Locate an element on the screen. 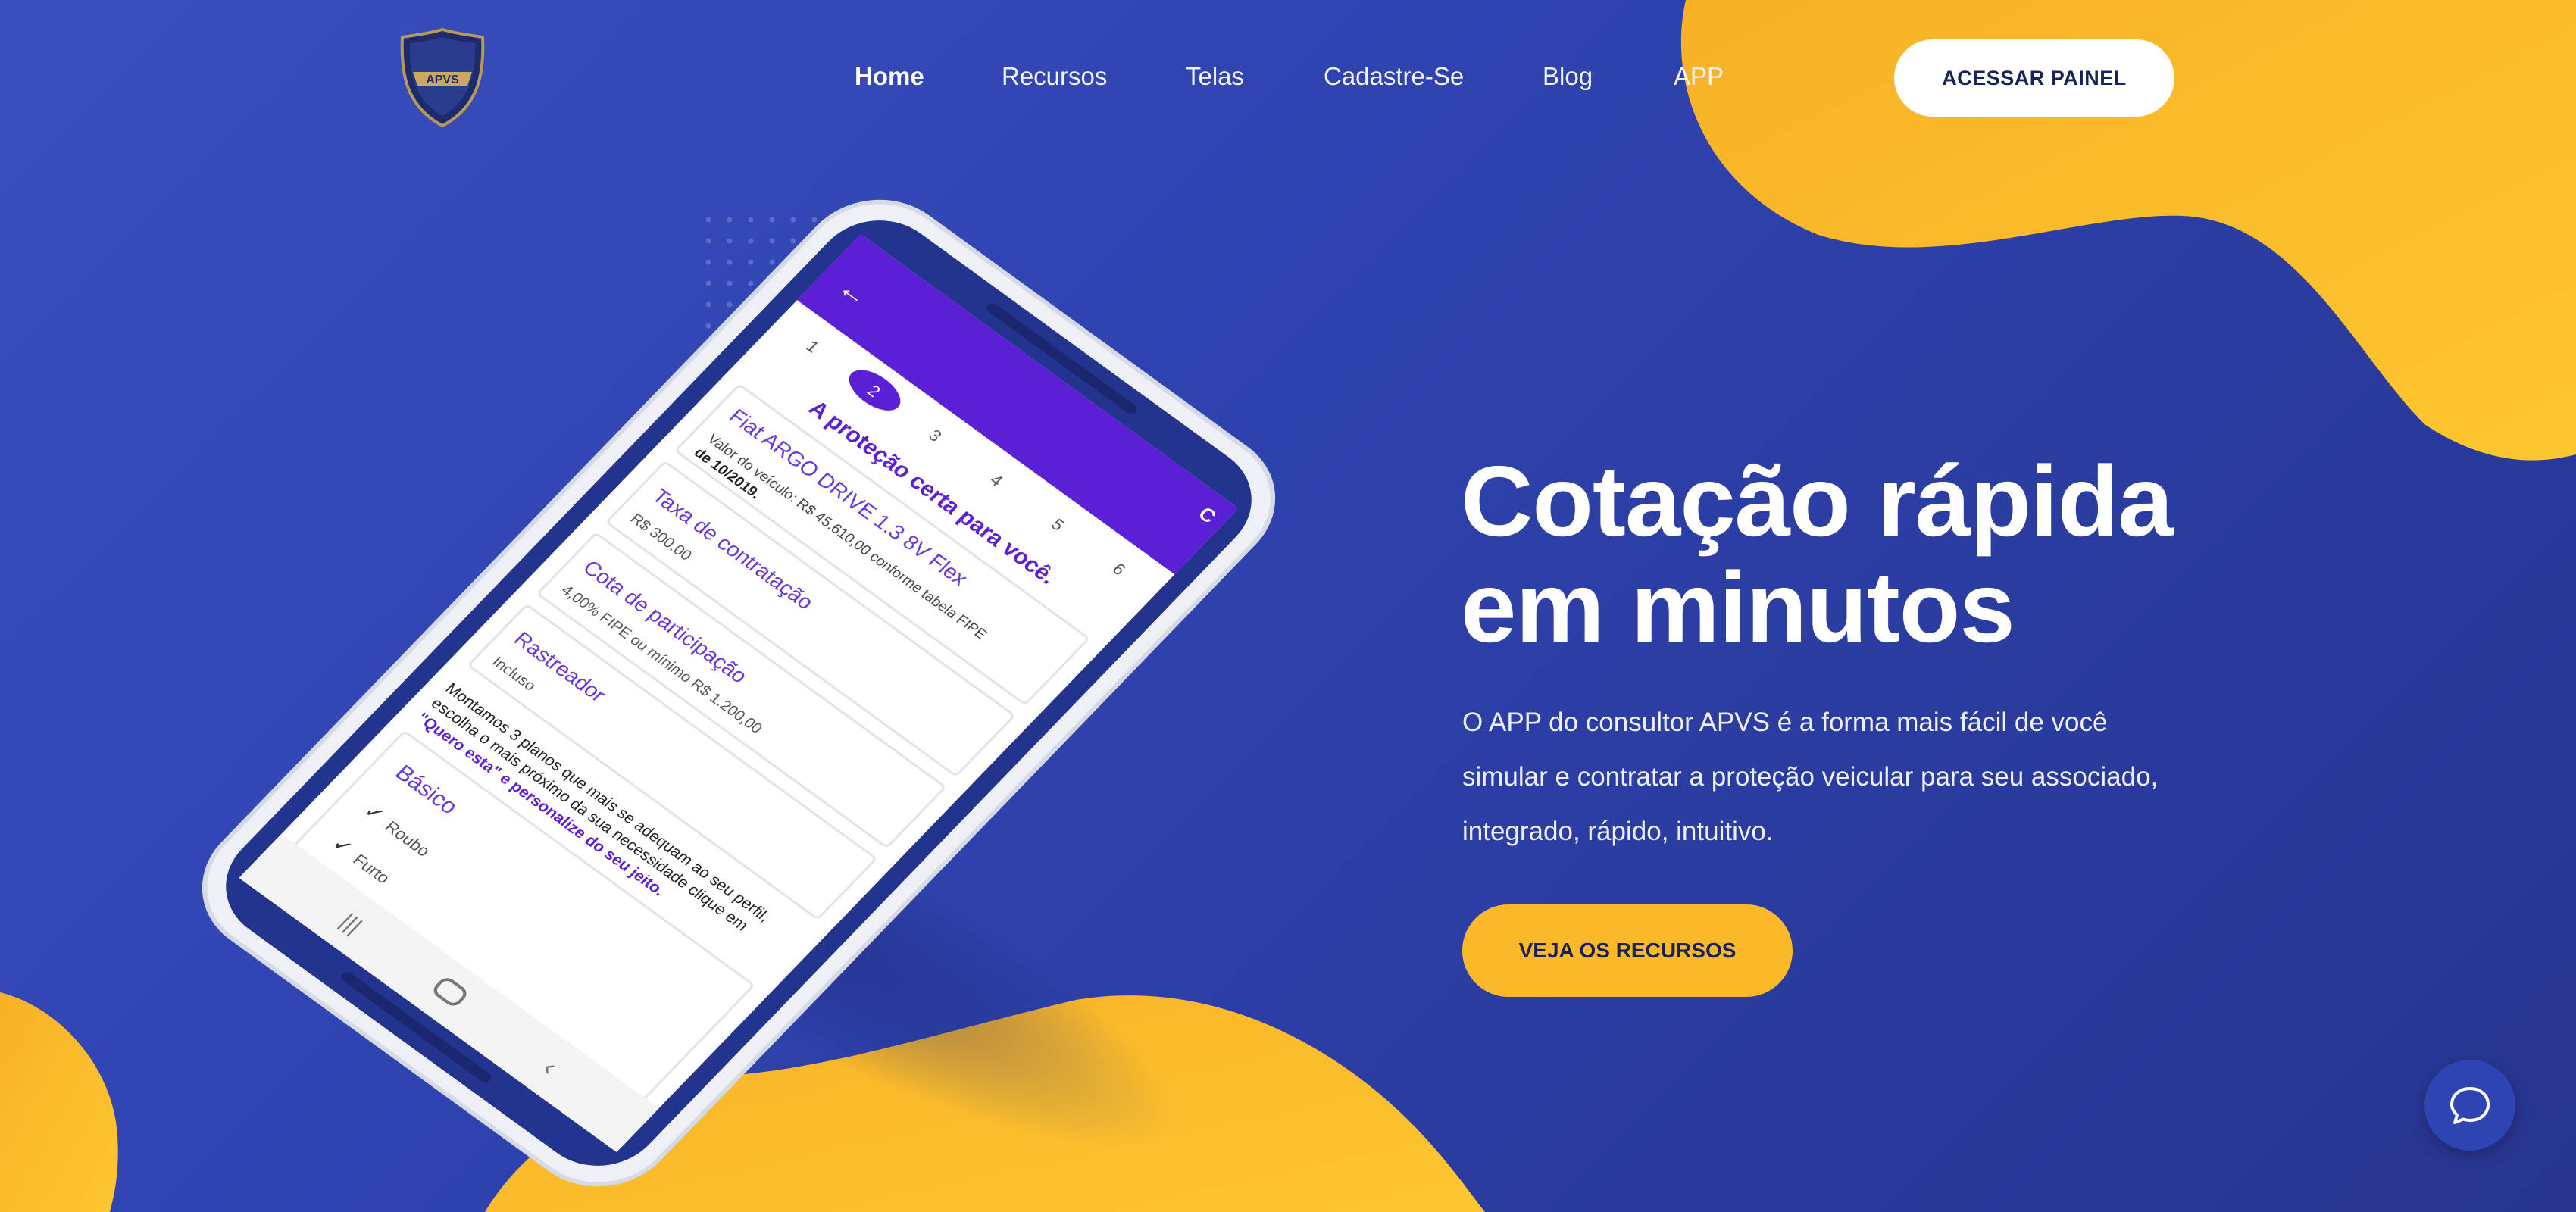 Image resolution: width=2576 pixels, height=1212 pixels. acessar-painel-button: ACESSAR PAINEL is located at coordinates (2034, 78).